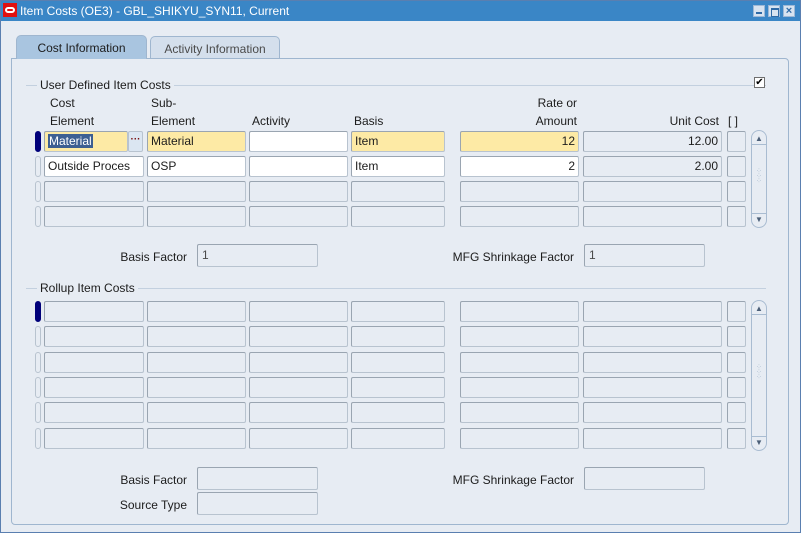 This screenshot has width=804, height=536. What do you see at coordinates (62, 103) in the screenshot?
I see `header-cost-element-1: Cost` at bounding box center [62, 103].